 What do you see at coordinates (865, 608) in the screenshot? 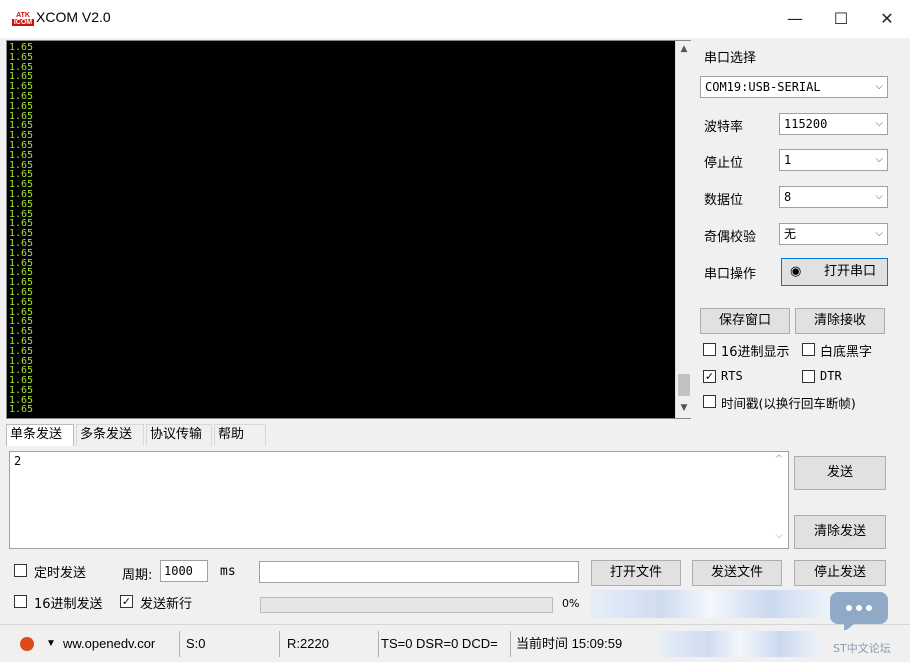
I see `forum-logo-icon` at bounding box center [865, 608].